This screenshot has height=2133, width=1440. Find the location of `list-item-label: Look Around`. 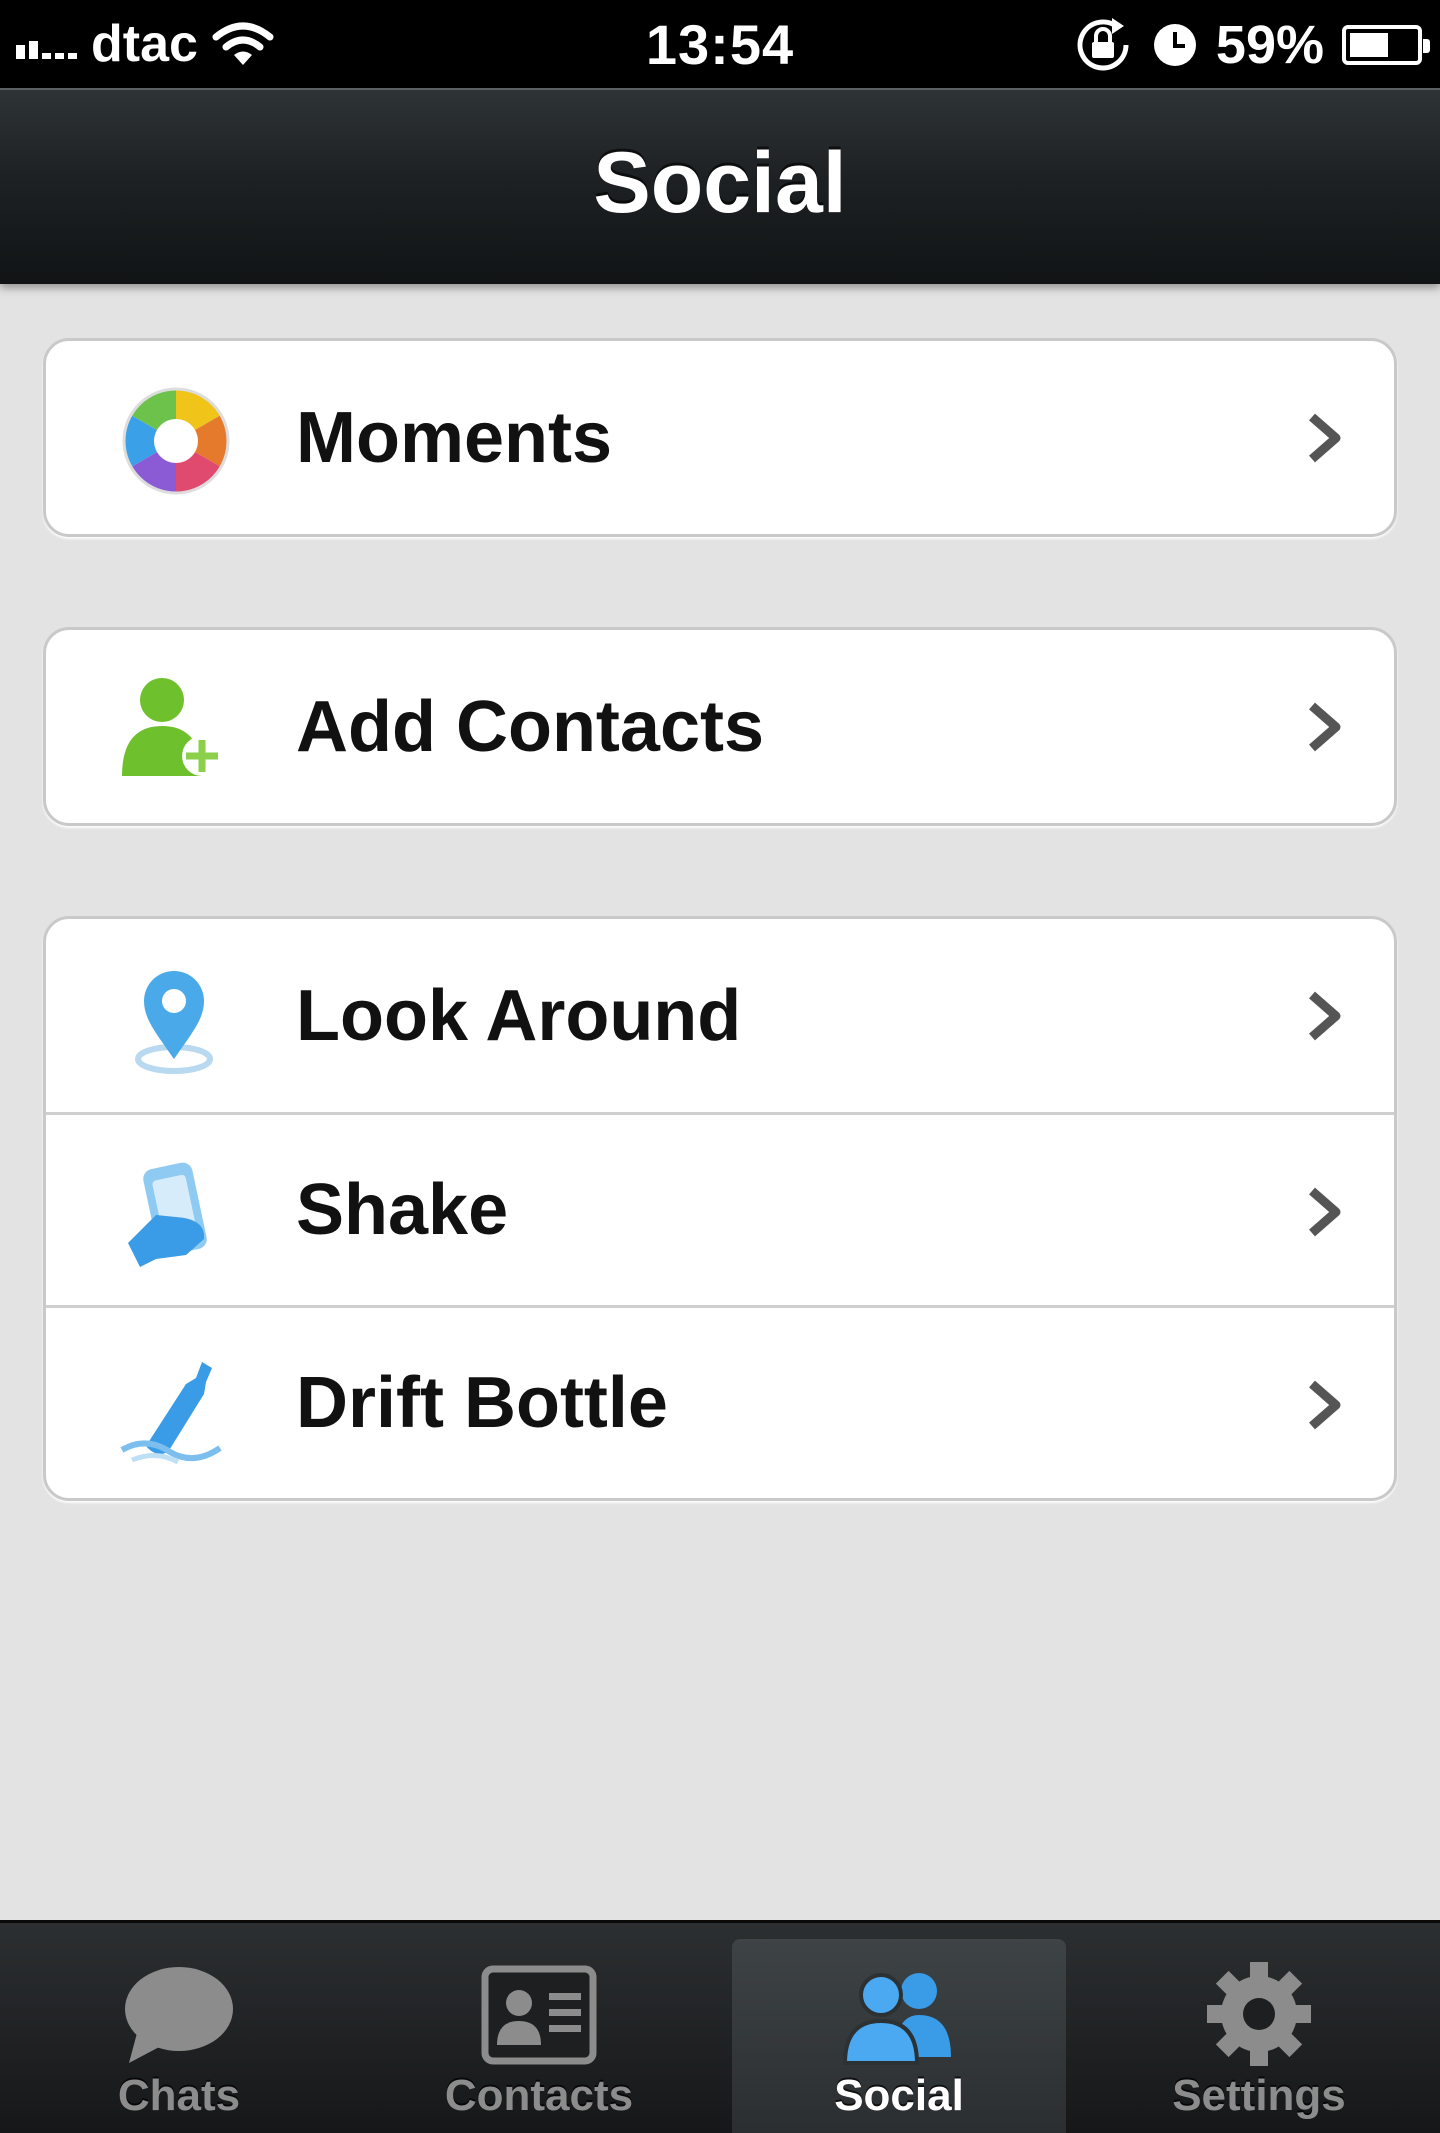

list-item-label: Look Around is located at coordinates (519, 1015).